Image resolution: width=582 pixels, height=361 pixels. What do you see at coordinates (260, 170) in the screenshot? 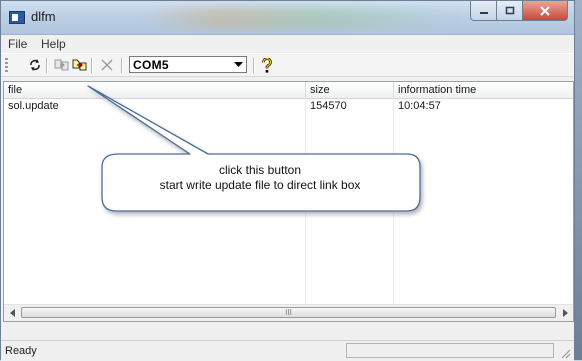
I see `callout-line-1: click this button` at bounding box center [260, 170].